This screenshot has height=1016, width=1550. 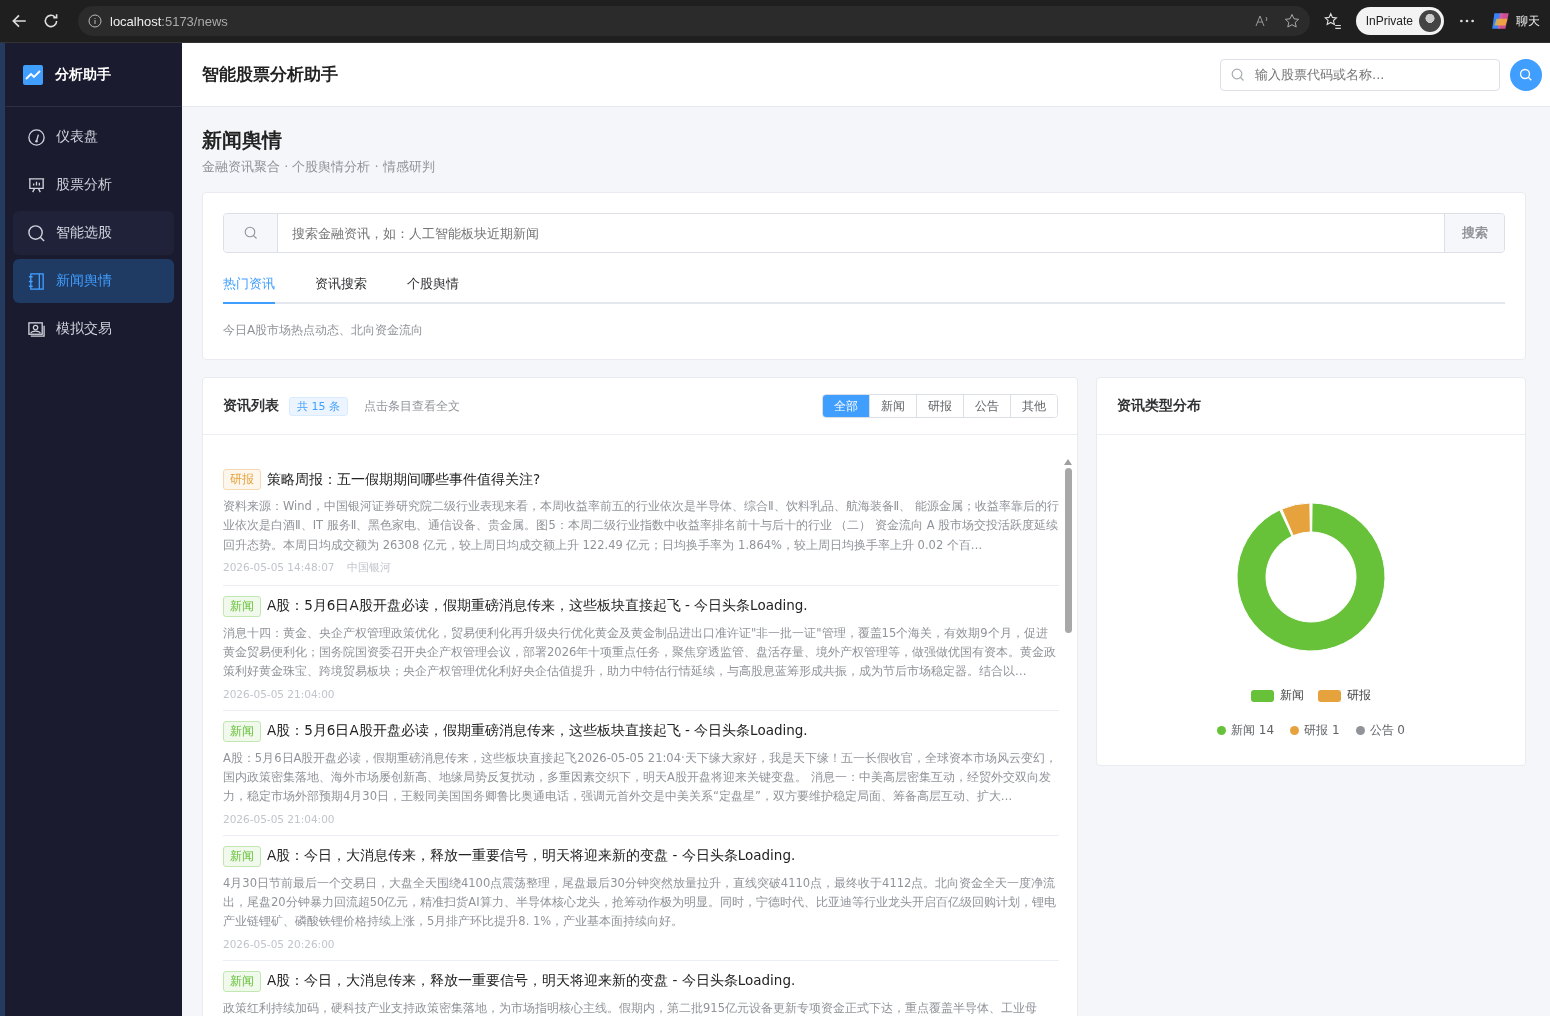 What do you see at coordinates (279, 567) in the screenshot?
I see `news-time: 2026-05-05 14:48:07` at bounding box center [279, 567].